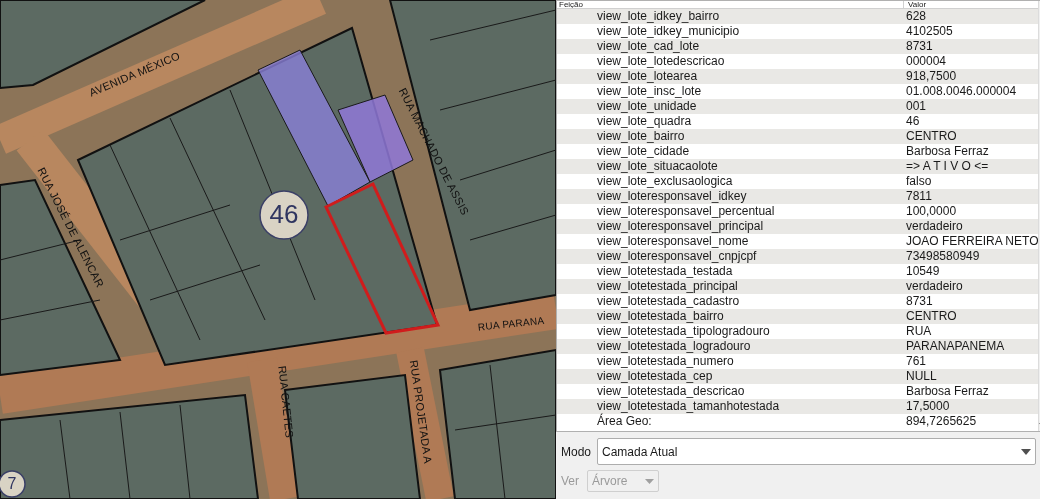 The image size is (1040, 499). What do you see at coordinates (576, 452) in the screenshot?
I see `mode-label: Modo` at bounding box center [576, 452].